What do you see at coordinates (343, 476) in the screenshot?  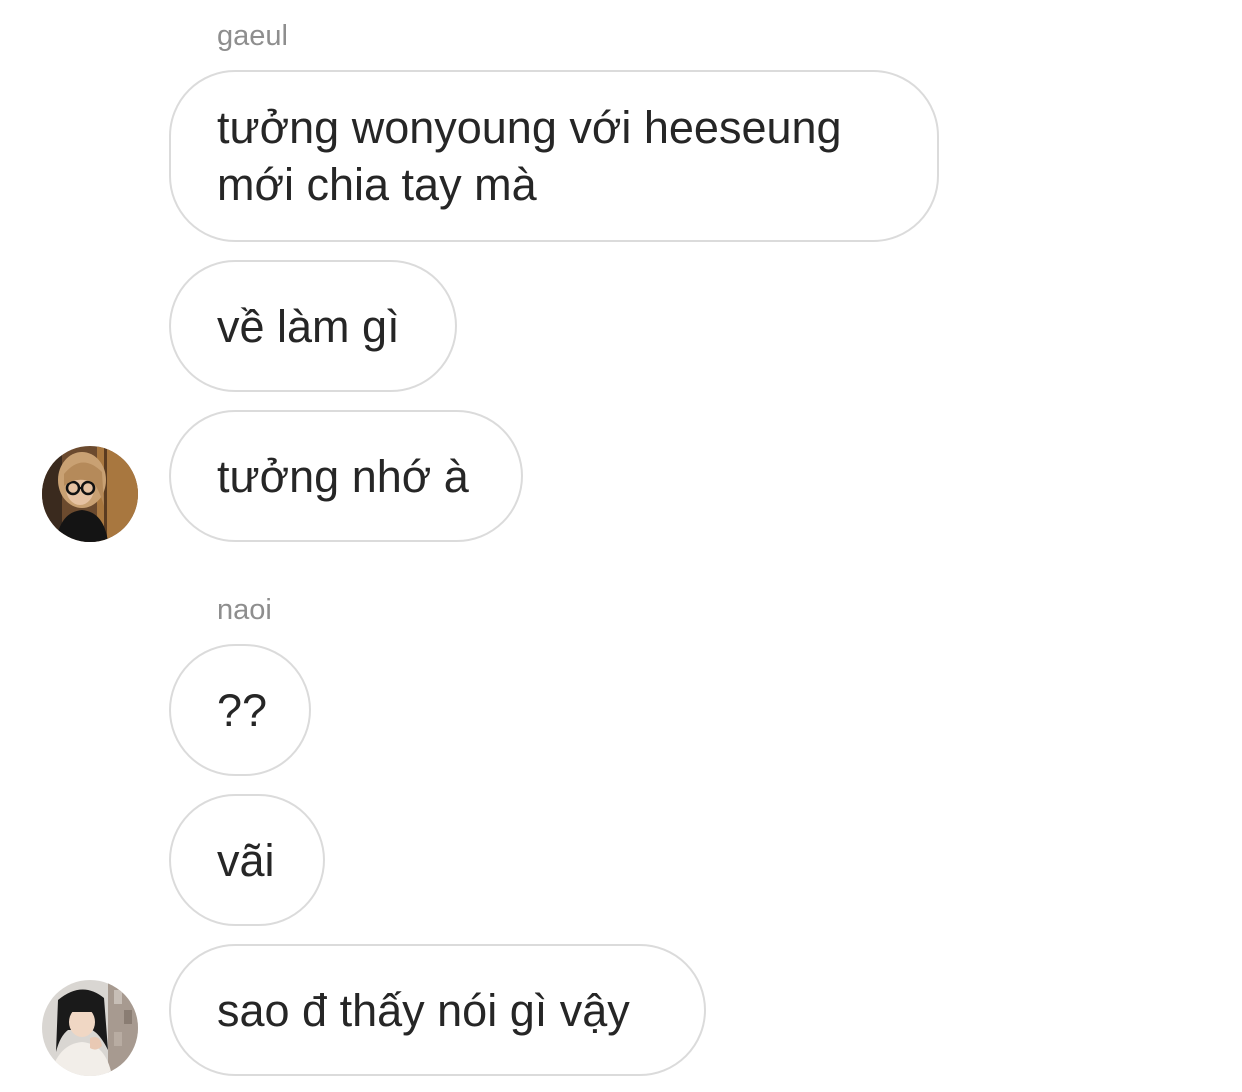 I see `message-text: tưởng nhớ à` at bounding box center [343, 476].